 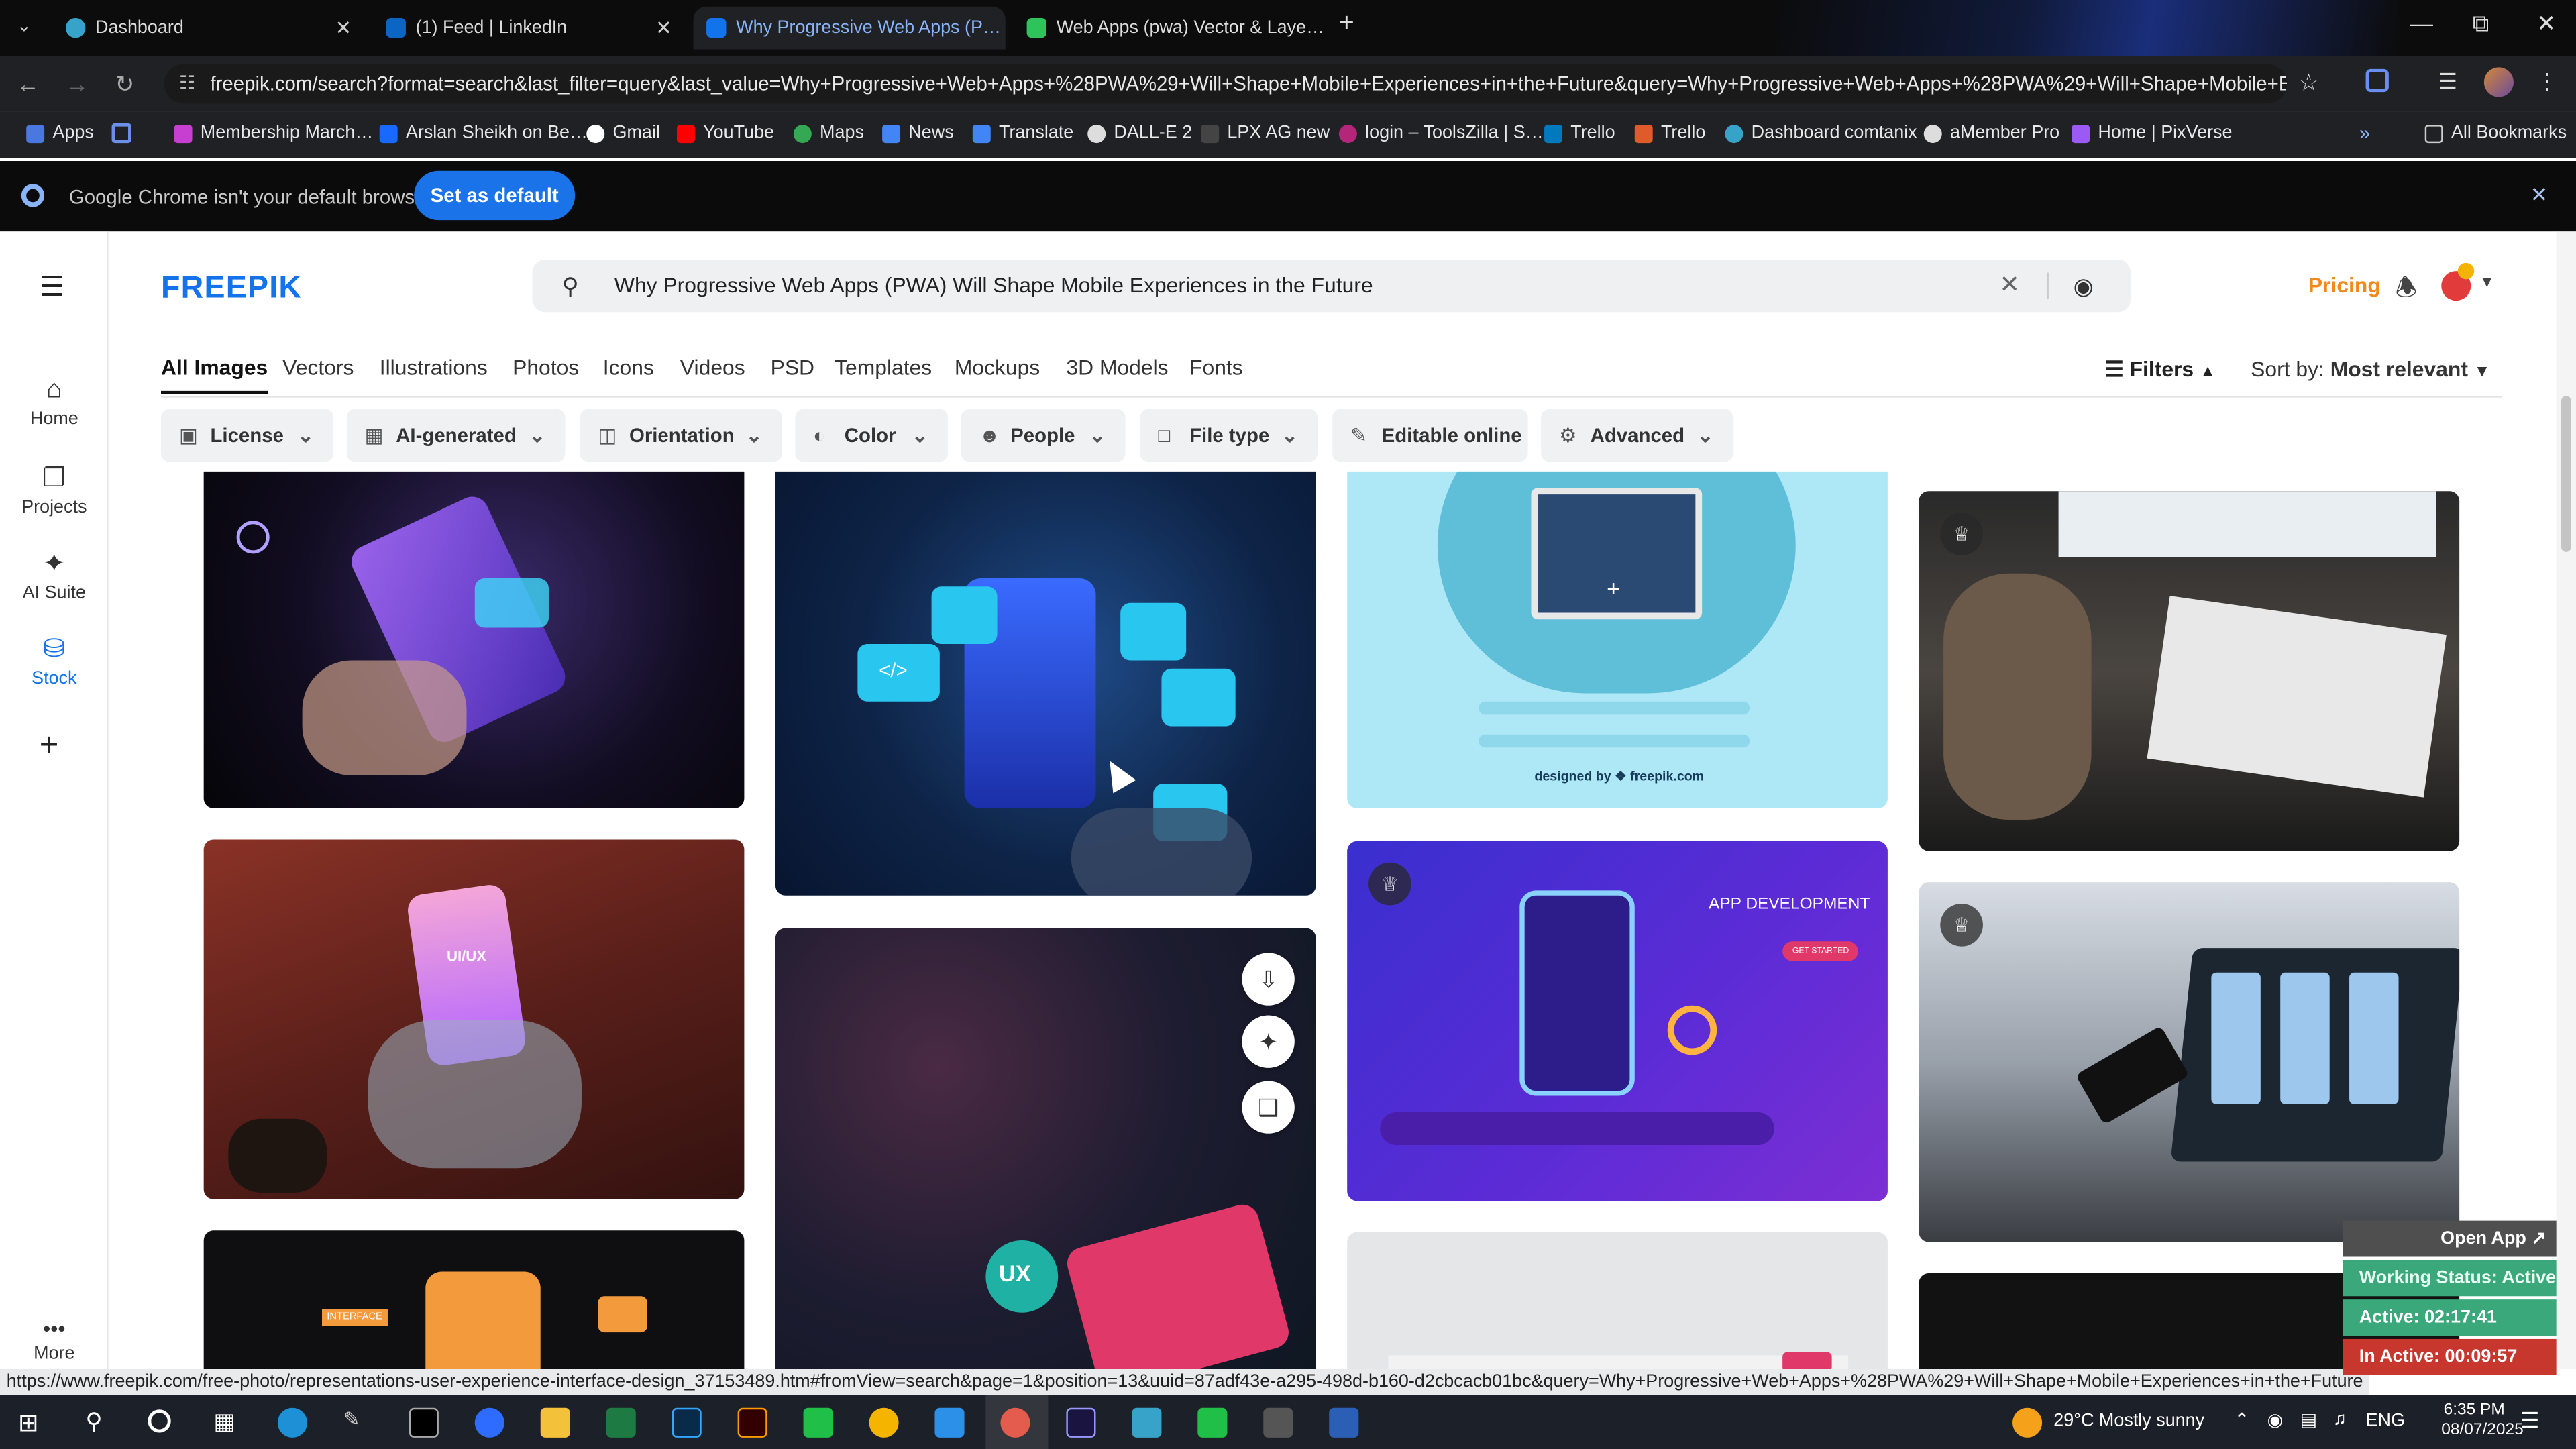 What do you see at coordinates (1637, 435) in the screenshot?
I see `filter-advanced: ⚙ Advanced ⌄` at bounding box center [1637, 435].